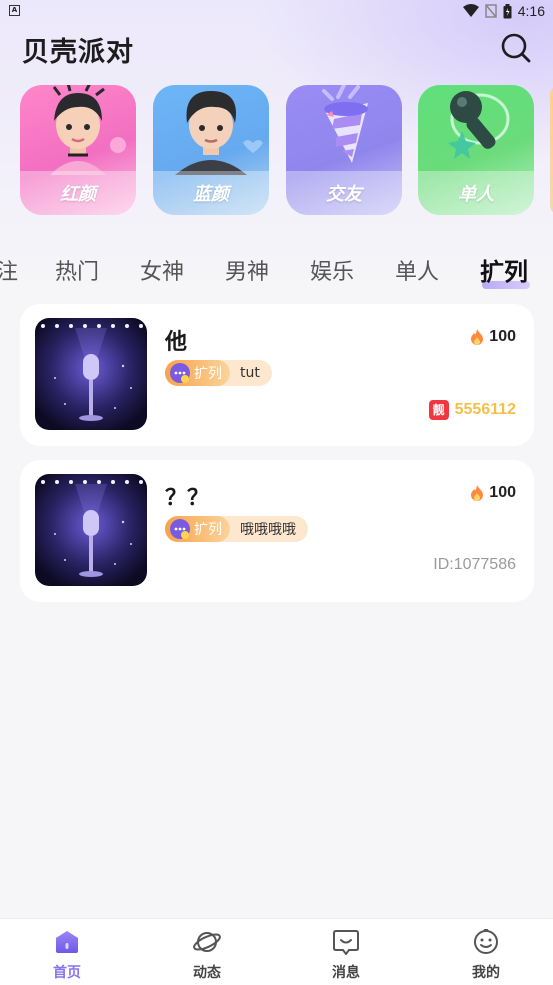 This screenshot has height=985, width=553. Describe the element at coordinates (14, 10) in the screenshot. I see `app-notification-icon: A` at that location.